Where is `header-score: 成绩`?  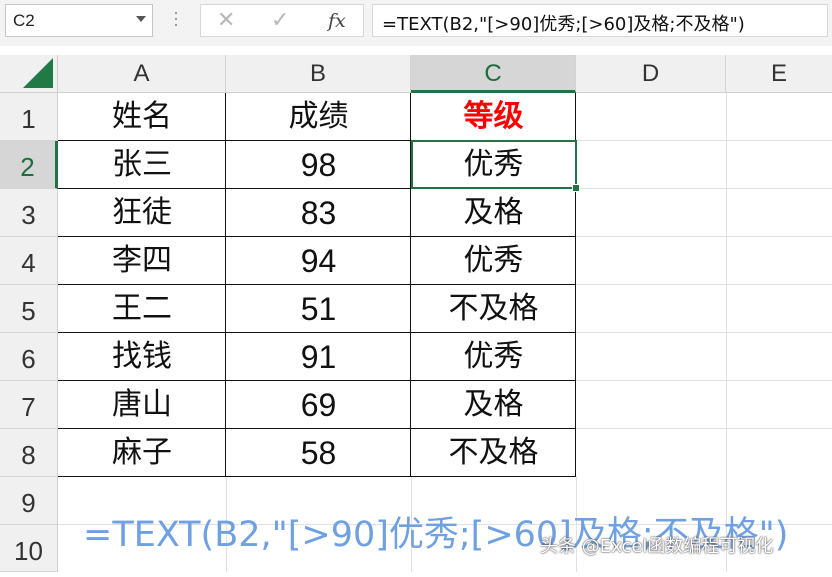 header-score: 成绩 is located at coordinates (318, 117).